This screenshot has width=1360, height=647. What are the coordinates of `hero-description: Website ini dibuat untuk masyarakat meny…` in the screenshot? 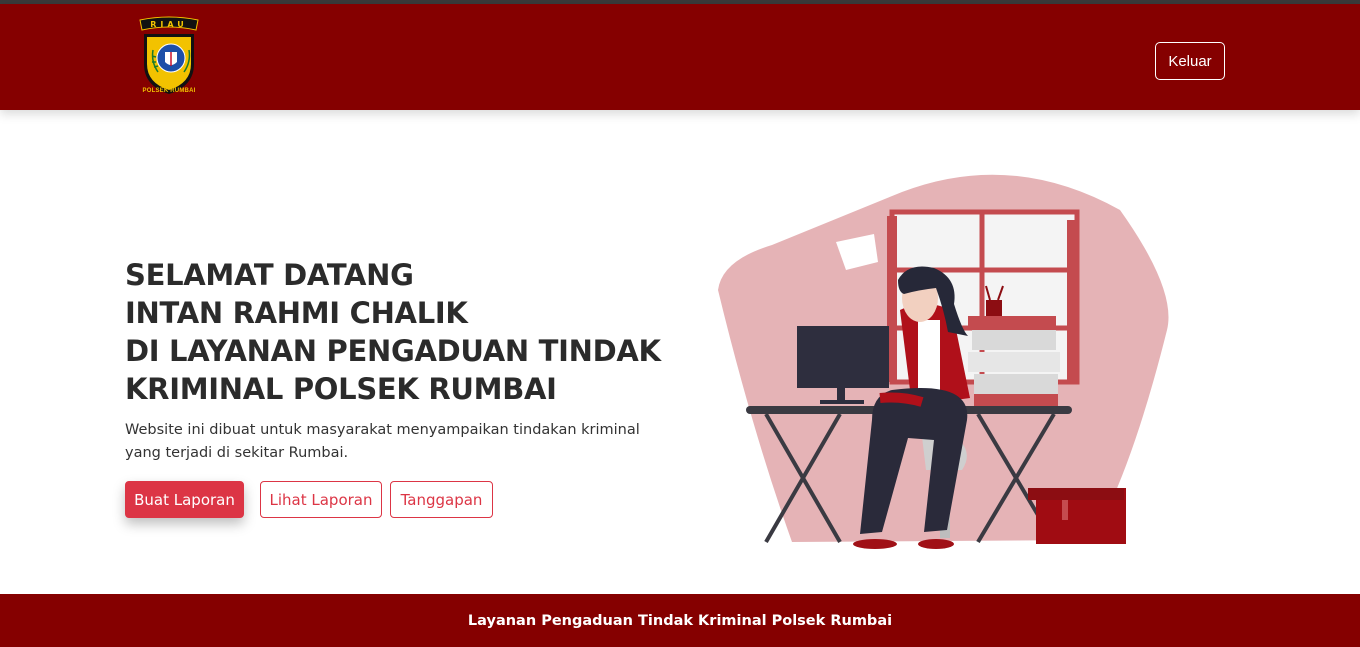 It's located at (382, 441).